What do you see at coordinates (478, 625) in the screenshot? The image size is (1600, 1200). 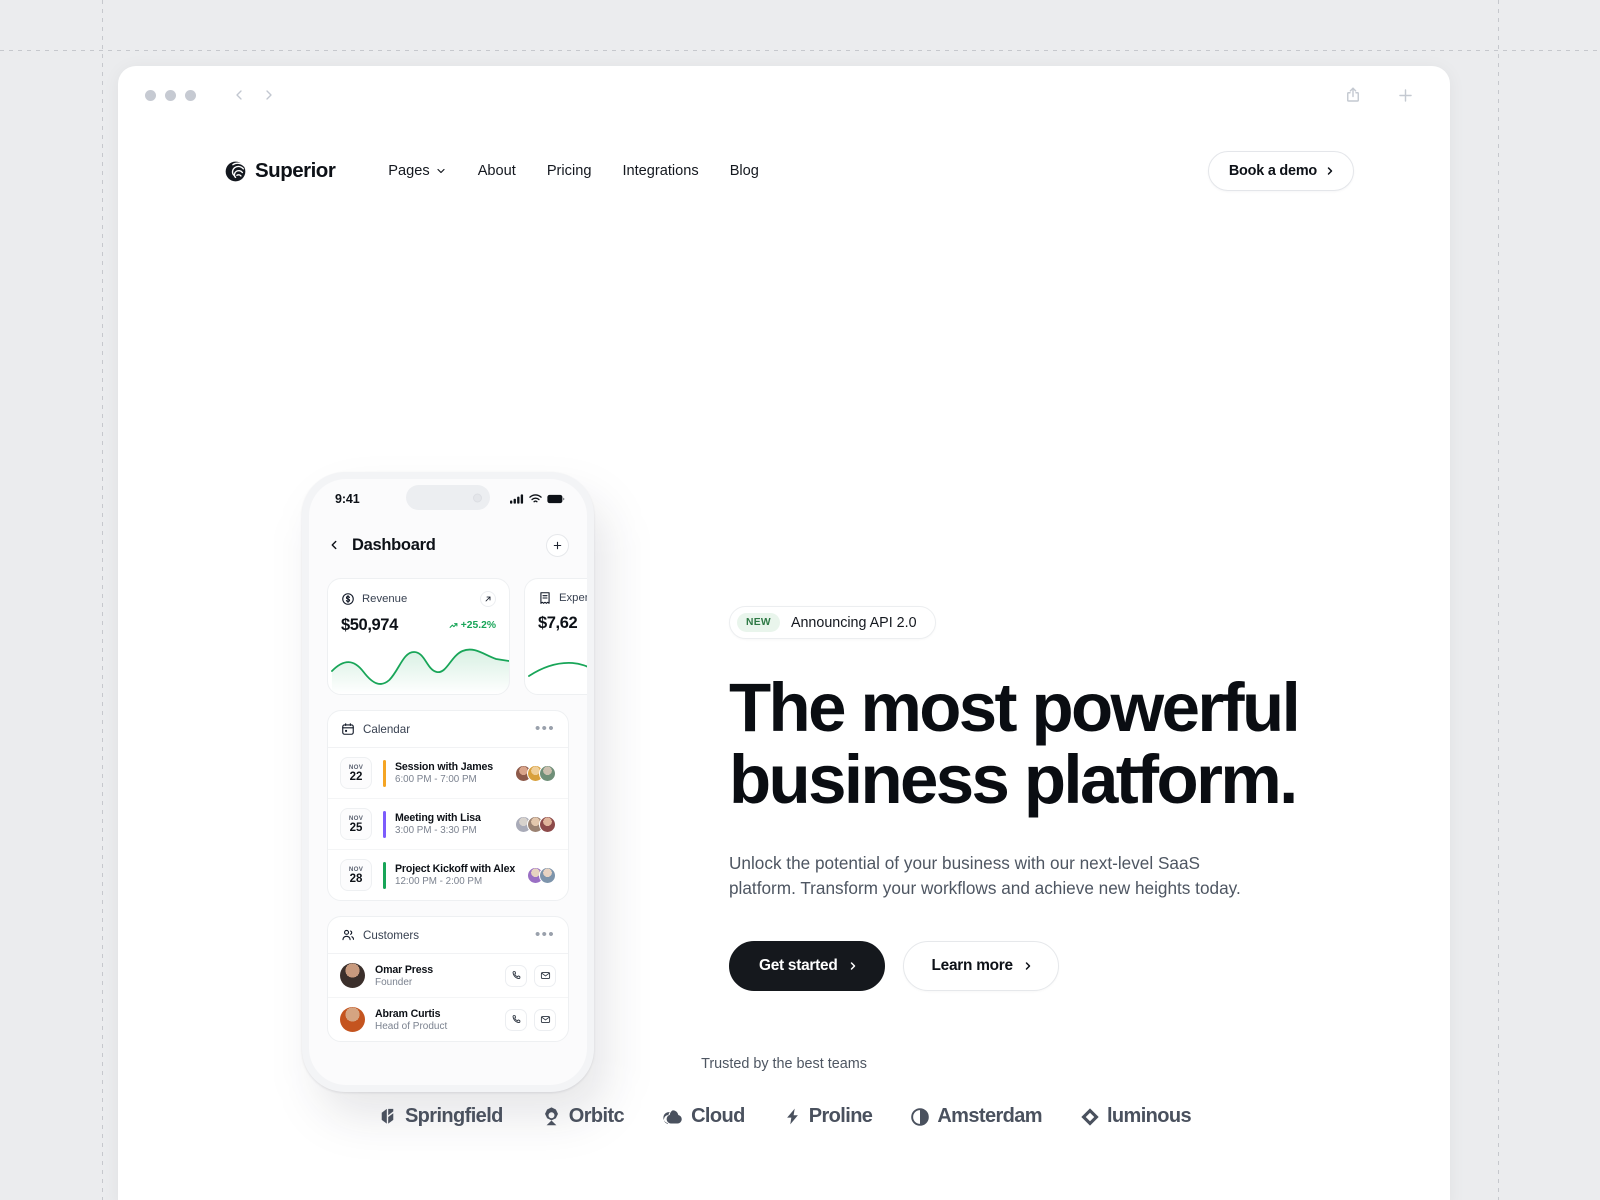 I see `stat-delta-value-revenue: +25.2%` at bounding box center [478, 625].